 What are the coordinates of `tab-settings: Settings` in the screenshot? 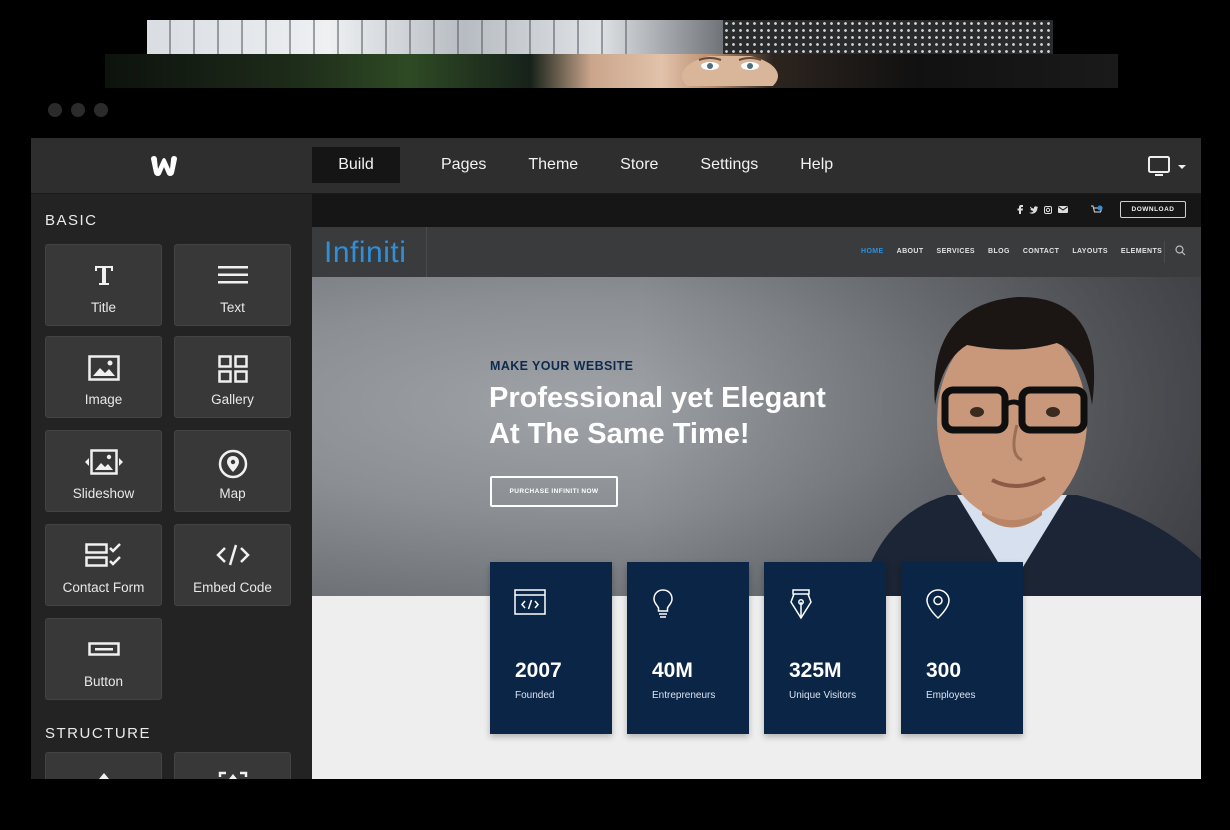 It's located at (729, 165).